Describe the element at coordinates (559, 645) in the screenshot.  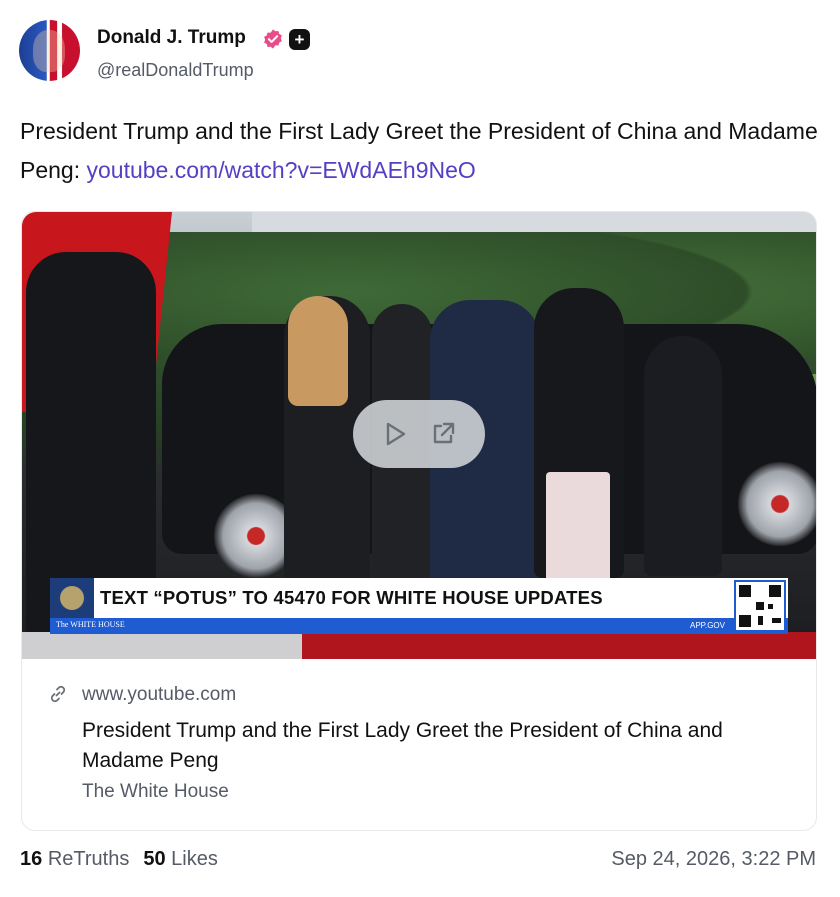
I see `thumbnail-red-carpet` at that location.